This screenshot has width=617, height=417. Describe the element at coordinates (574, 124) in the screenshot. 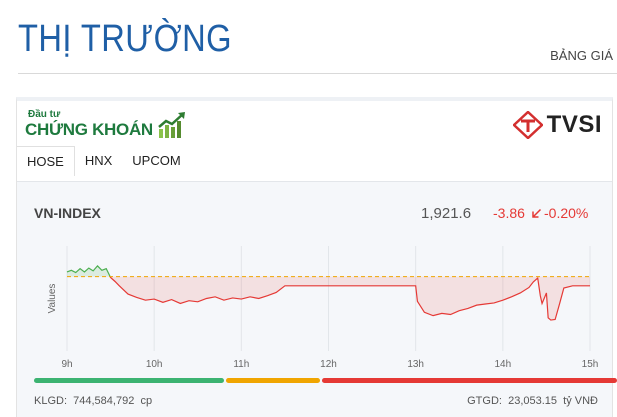

I see `partner-name: TVSI` at that location.